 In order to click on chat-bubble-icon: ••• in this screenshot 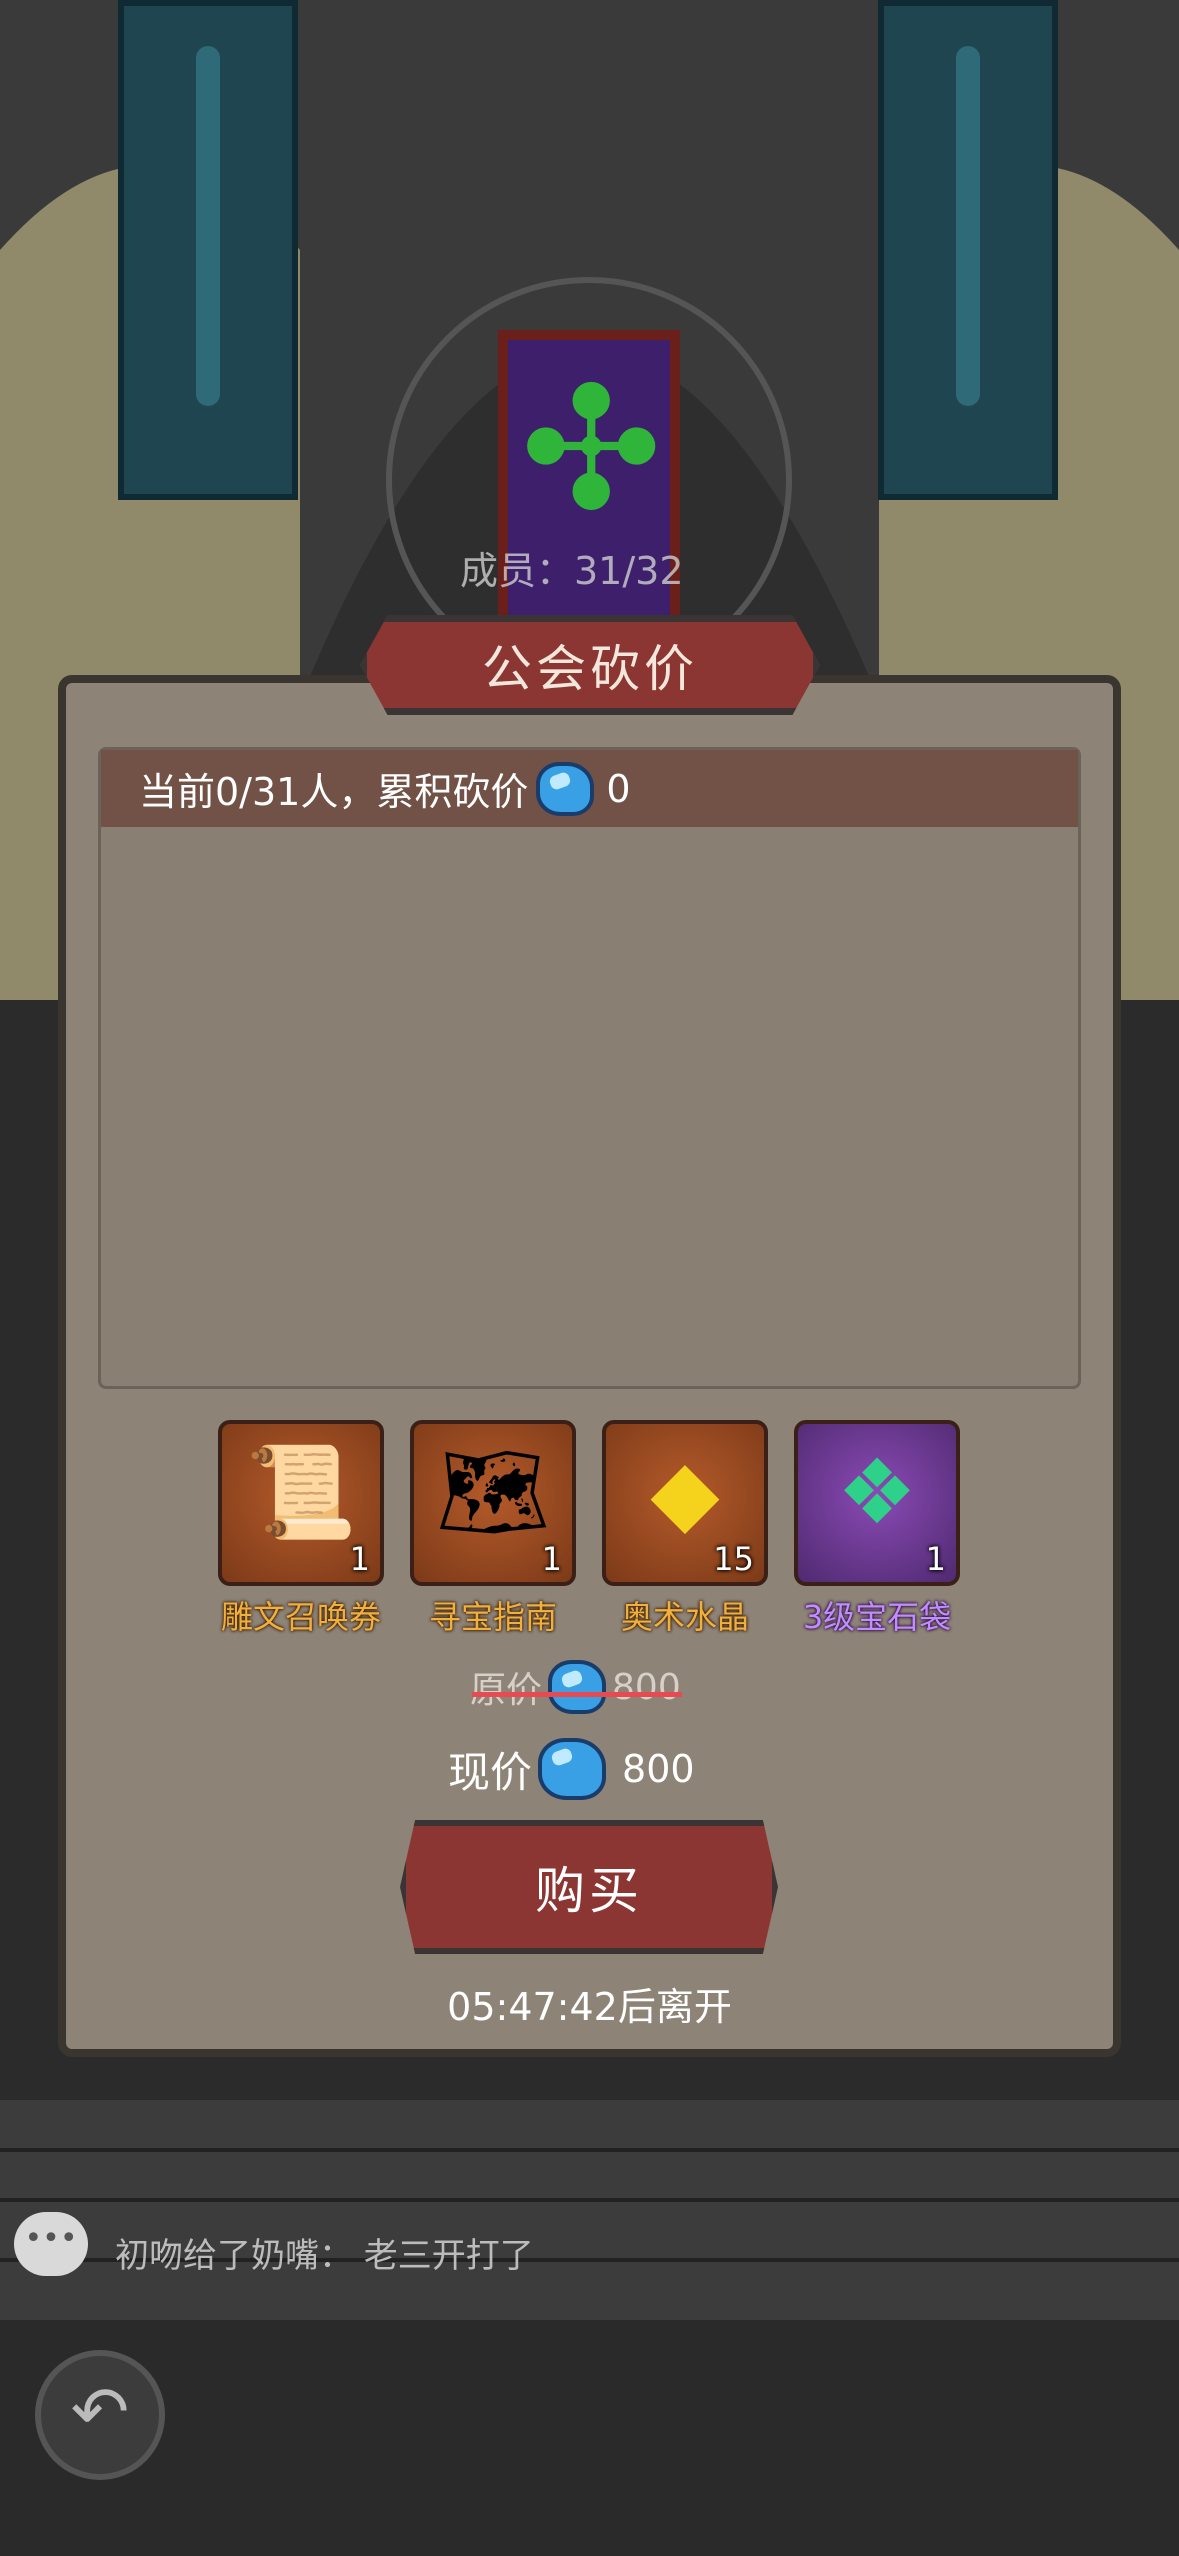, I will do `click(51, 2244)`.